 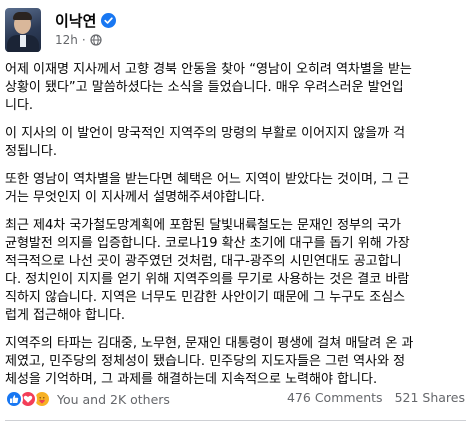 I want to click on post-header: 이낙연 12h ·, so click(x=235, y=28).